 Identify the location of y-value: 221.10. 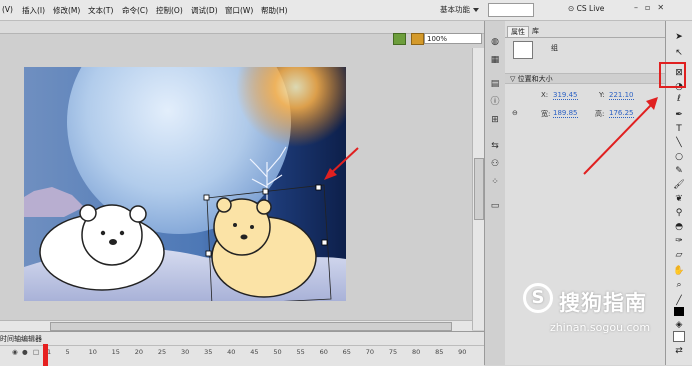
(621, 95).